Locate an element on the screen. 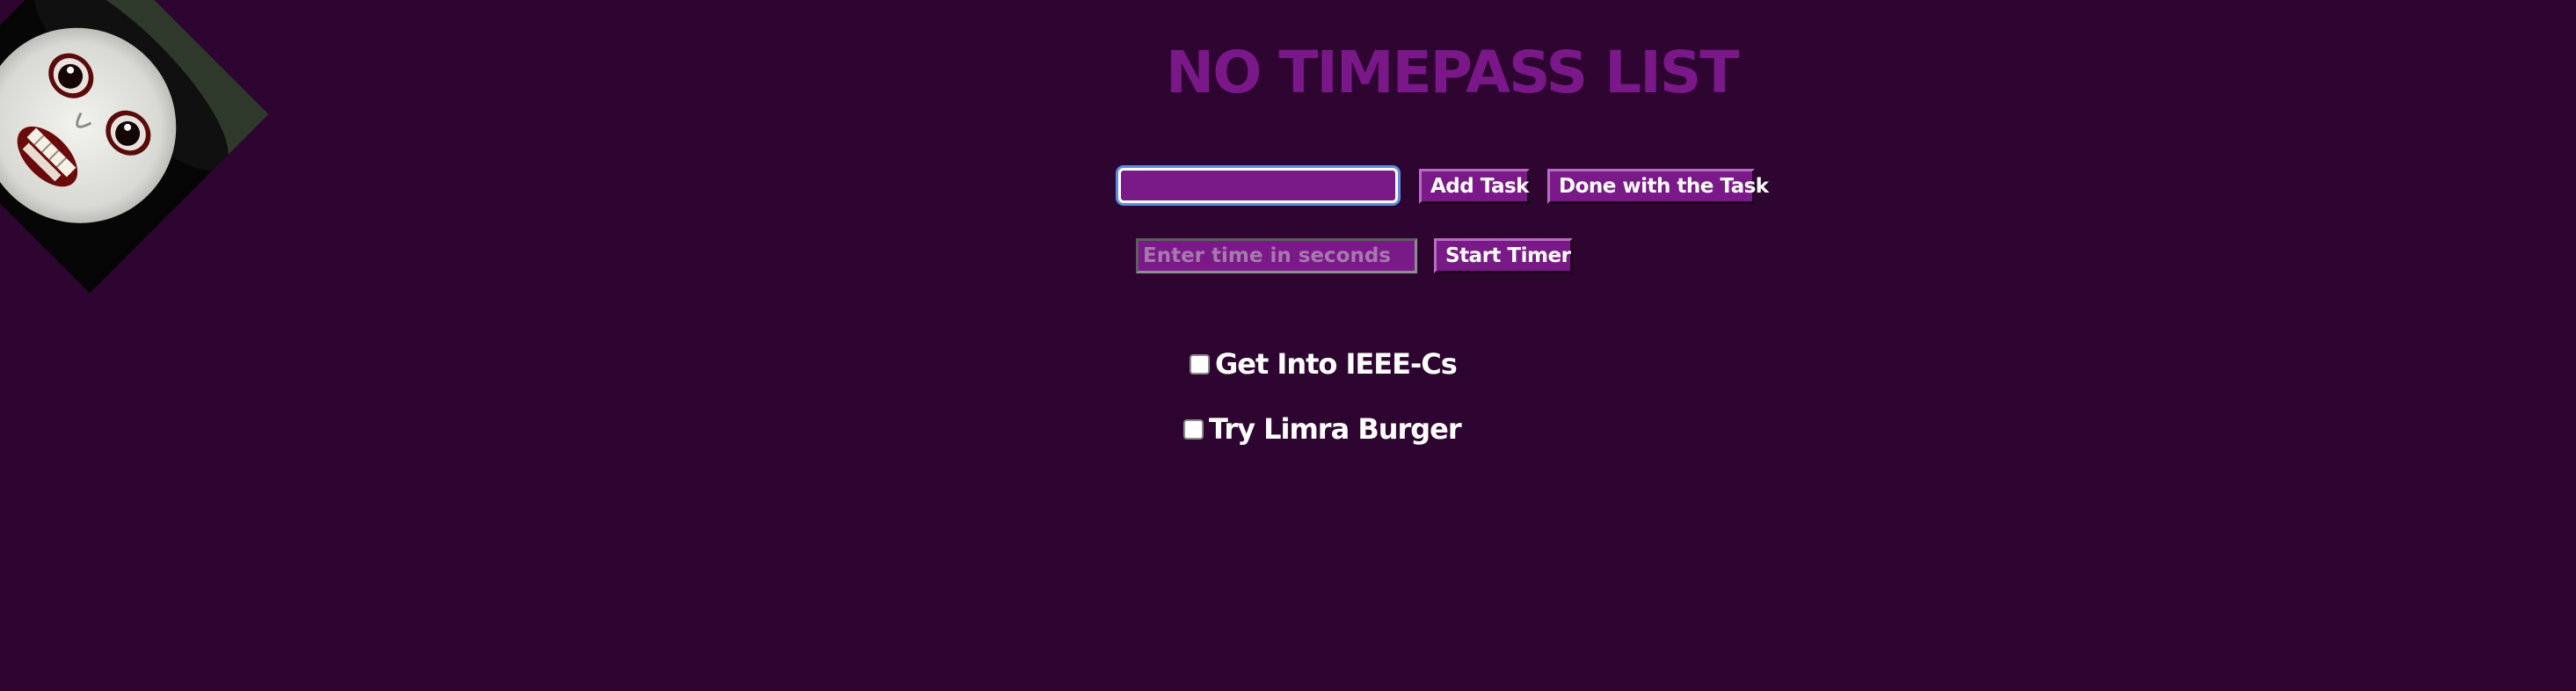 This screenshot has height=691, width=2576. start-timer-button: Start Timer is located at coordinates (1503, 256).